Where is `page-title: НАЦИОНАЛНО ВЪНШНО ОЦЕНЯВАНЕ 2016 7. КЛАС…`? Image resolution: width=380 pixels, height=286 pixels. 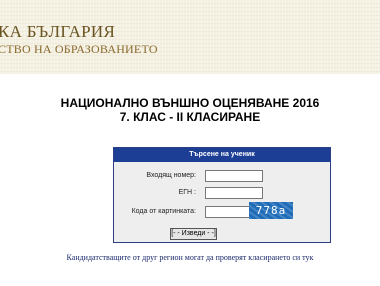
page-title: НАЦИОНАЛНО ВЪНШНО ОЦЕНЯВАНЕ 2016 7. КЛАС… is located at coordinates (190, 110).